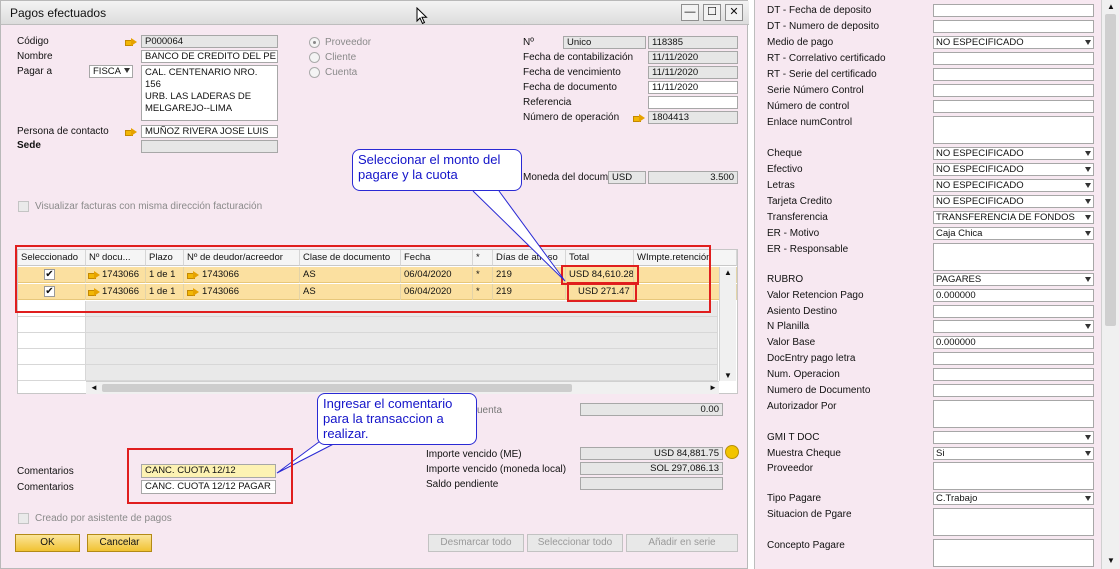  I want to click on importe-ml-label: Importe vencido (moneda local), so click(496, 469).